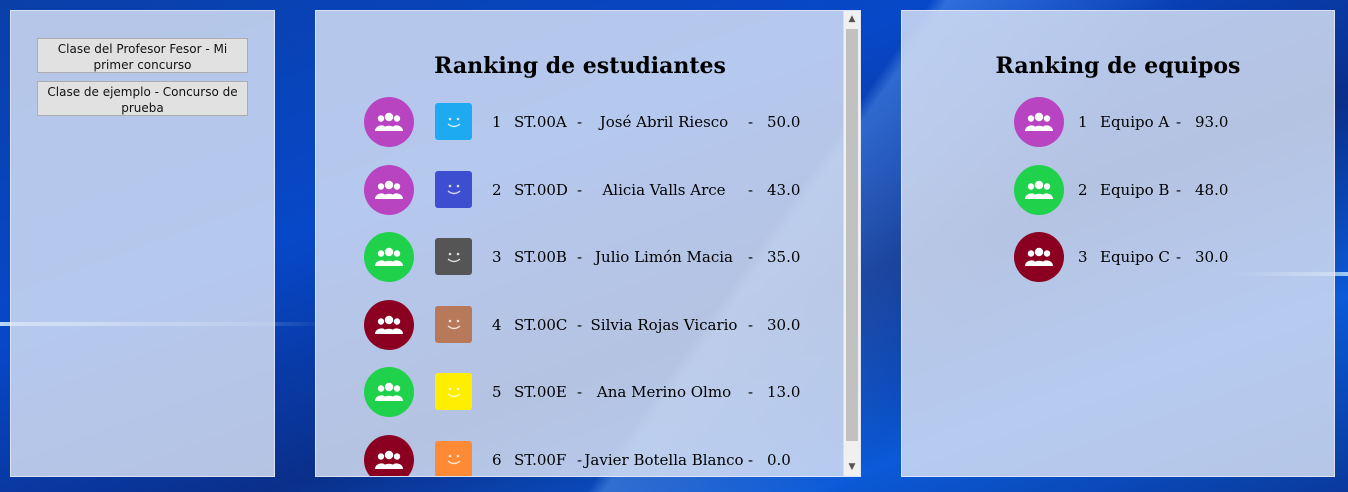  Describe the element at coordinates (580, 392) in the screenshot. I see `student-row: 5 ST.00E - Ana Merino Olmo -13.0` at that location.